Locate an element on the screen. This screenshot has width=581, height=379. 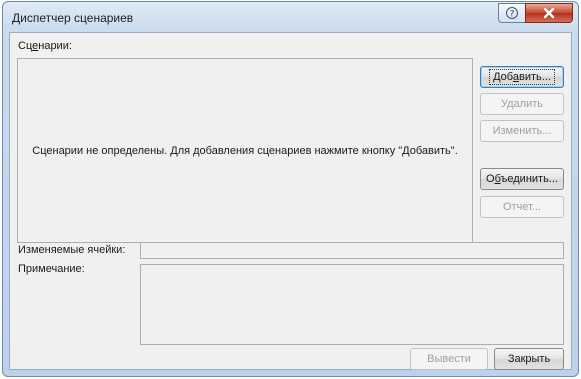
help-icon: ? is located at coordinates (512, 13).